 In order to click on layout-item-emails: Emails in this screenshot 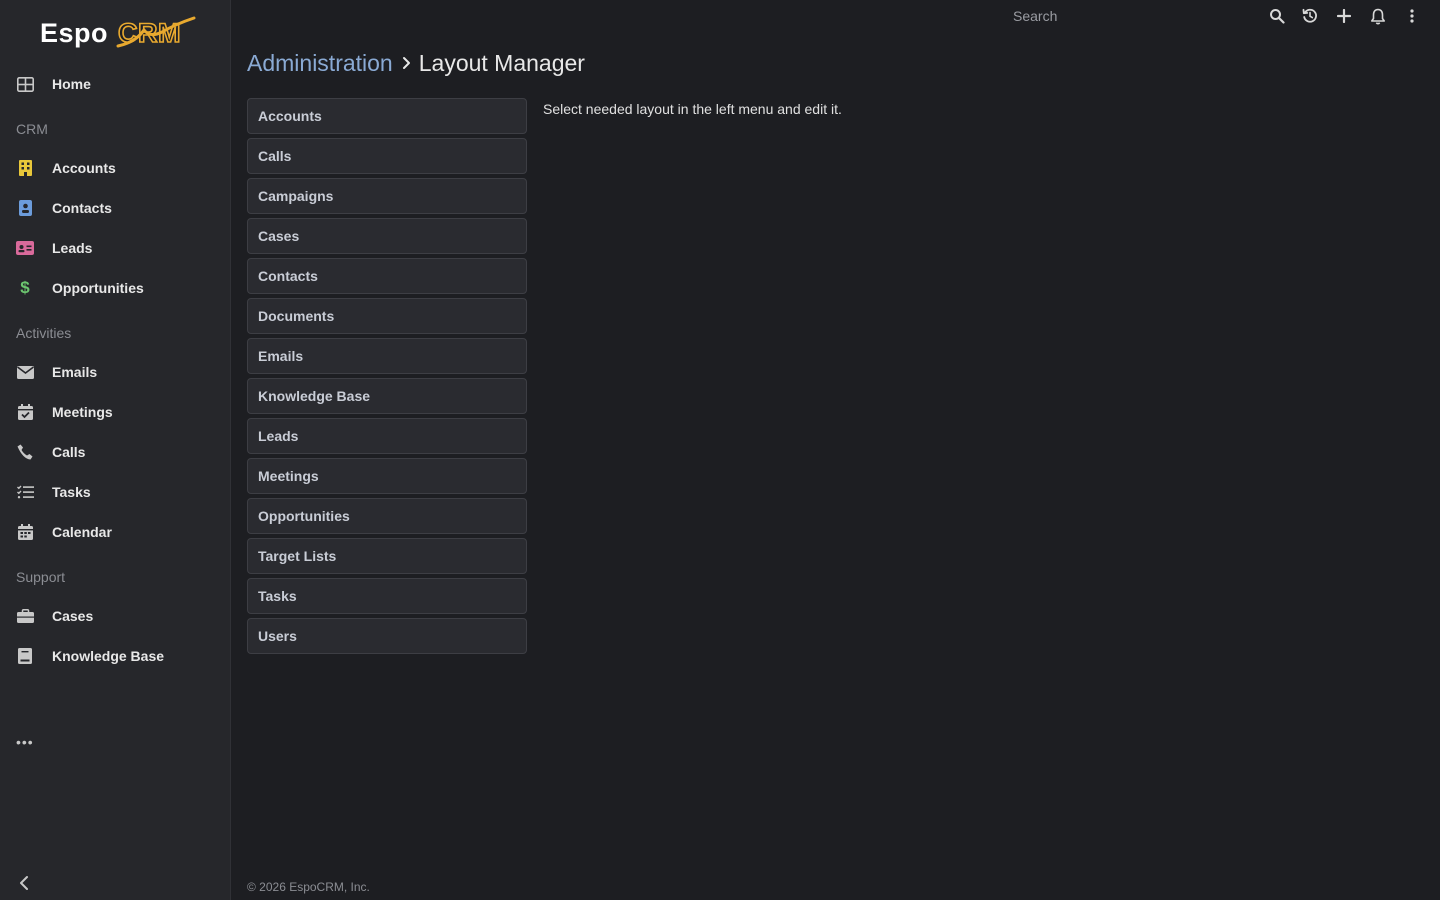, I will do `click(387, 356)`.